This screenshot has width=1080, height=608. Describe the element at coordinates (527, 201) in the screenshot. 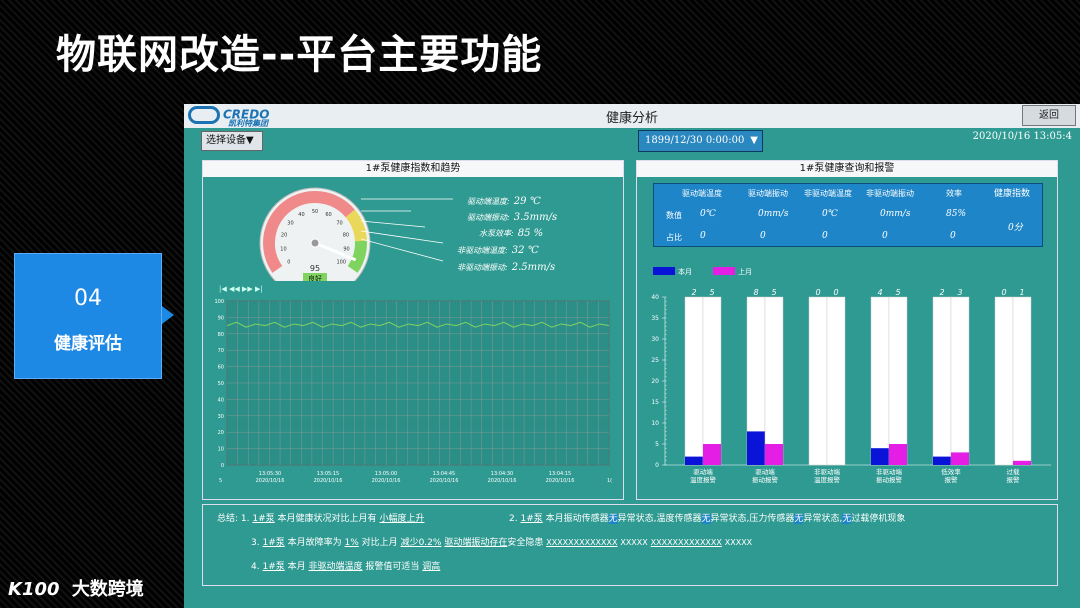

I see `reading-value: 29 ℃` at that location.